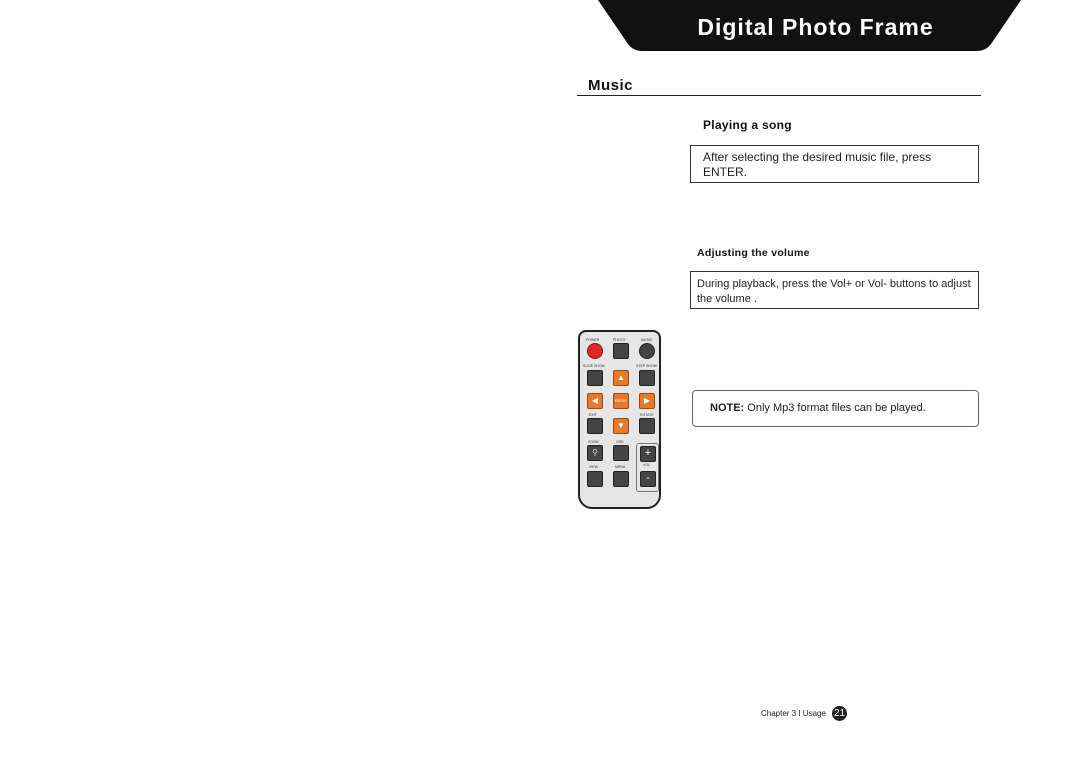 The image size is (1080, 764). Describe the element at coordinates (646, 366) in the screenshot. I see `label-stepshow: STEP SHOW` at that location.